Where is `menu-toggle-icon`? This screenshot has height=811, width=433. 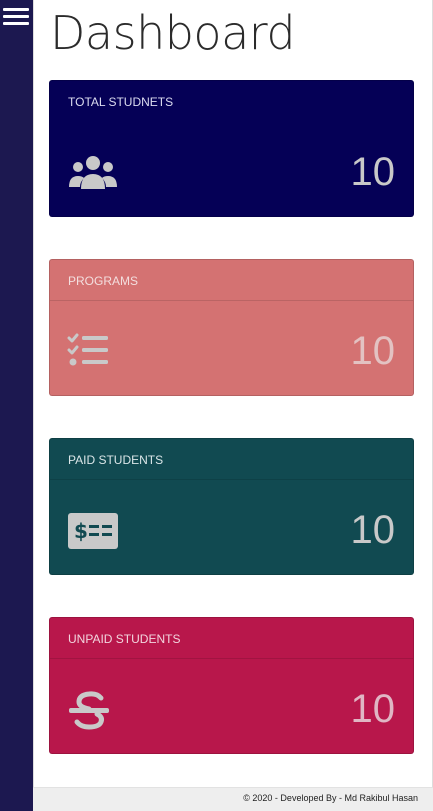 menu-toggle-icon is located at coordinates (16, 17).